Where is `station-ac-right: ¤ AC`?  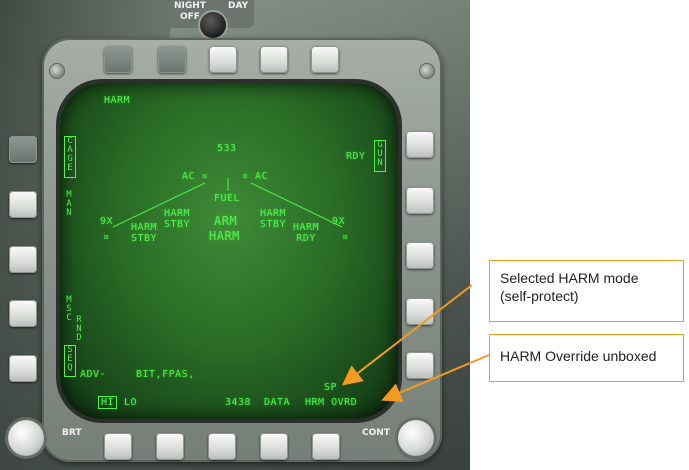
station-ac-right: ¤ AC is located at coordinates (255, 176).